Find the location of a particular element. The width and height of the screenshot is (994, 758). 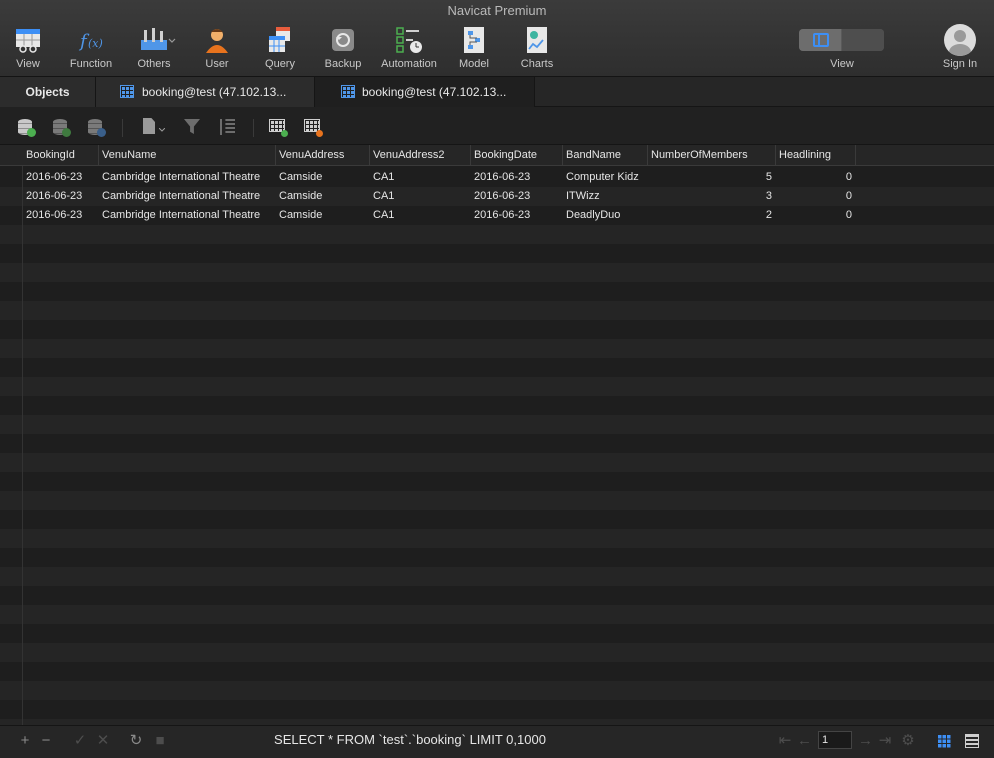

user-icon is located at coordinates (217, 40).